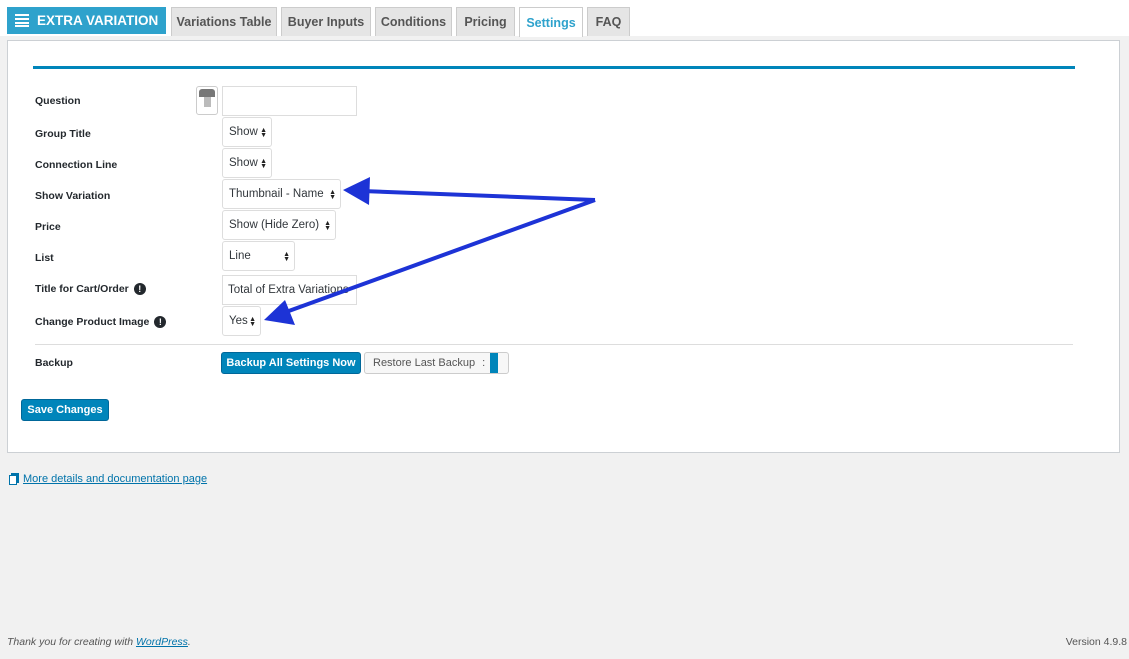 This screenshot has height=659, width=1129. What do you see at coordinates (247, 132) in the screenshot?
I see `group-title-select: Show ▲ ▼` at bounding box center [247, 132].